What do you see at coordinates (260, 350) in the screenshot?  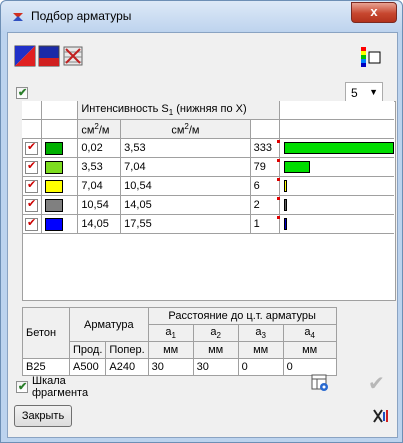 I see `a3-unit: мм` at bounding box center [260, 350].